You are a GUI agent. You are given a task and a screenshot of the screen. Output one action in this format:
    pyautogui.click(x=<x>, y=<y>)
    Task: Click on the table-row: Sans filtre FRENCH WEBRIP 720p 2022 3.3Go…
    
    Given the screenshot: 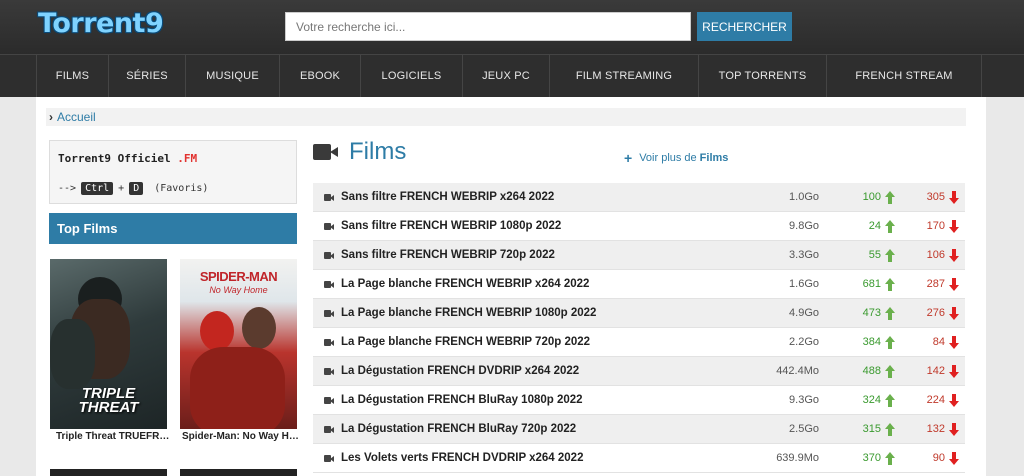 What is the action you would take?
    pyautogui.click(x=639, y=255)
    